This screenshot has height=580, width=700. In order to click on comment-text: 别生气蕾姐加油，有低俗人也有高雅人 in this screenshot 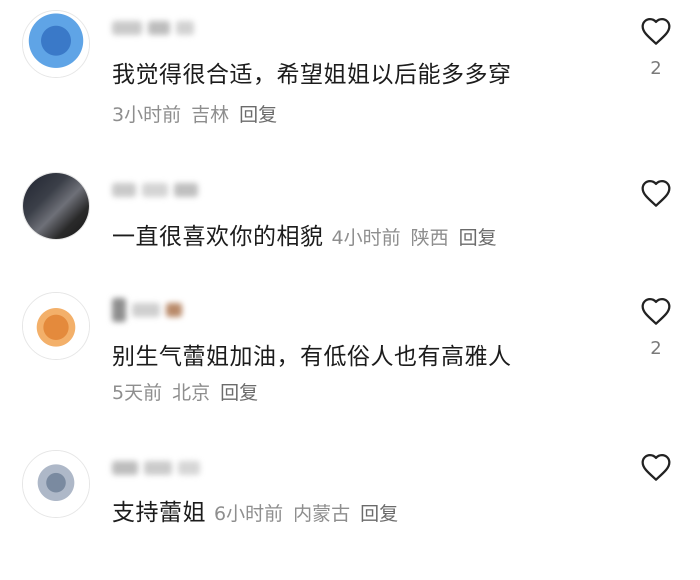, I will do `click(312, 357)`.